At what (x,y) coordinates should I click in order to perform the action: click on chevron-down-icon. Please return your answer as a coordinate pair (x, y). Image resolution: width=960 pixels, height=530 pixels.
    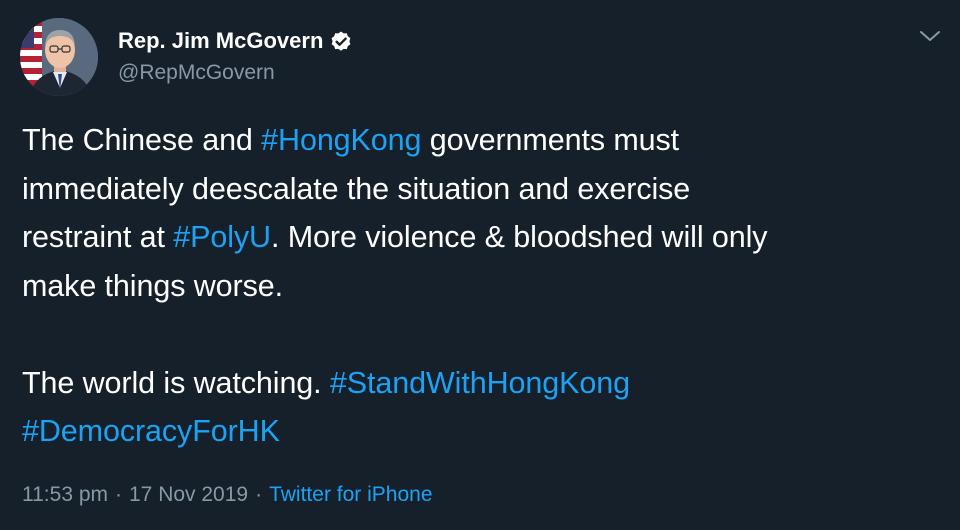
    Looking at the image, I should click on (930, 36).